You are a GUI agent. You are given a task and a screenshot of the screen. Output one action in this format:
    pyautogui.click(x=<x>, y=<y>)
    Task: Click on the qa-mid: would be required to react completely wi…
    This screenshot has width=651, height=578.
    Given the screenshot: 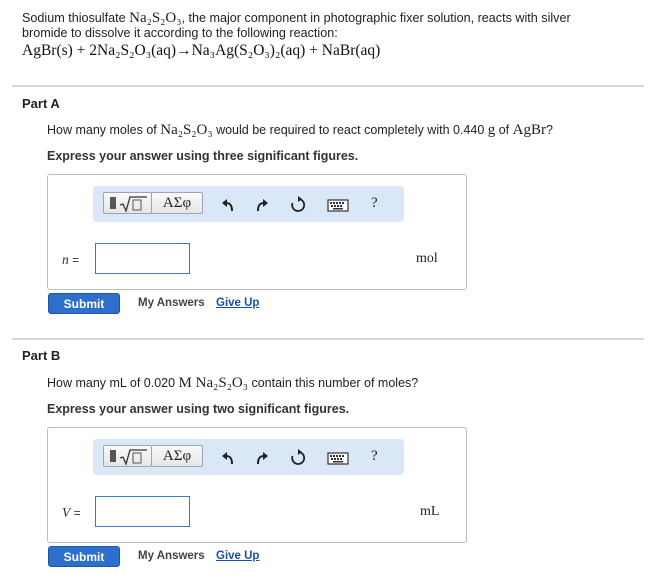 What is the action you would take?
    pyautogui.click(x=350, y=130)
    